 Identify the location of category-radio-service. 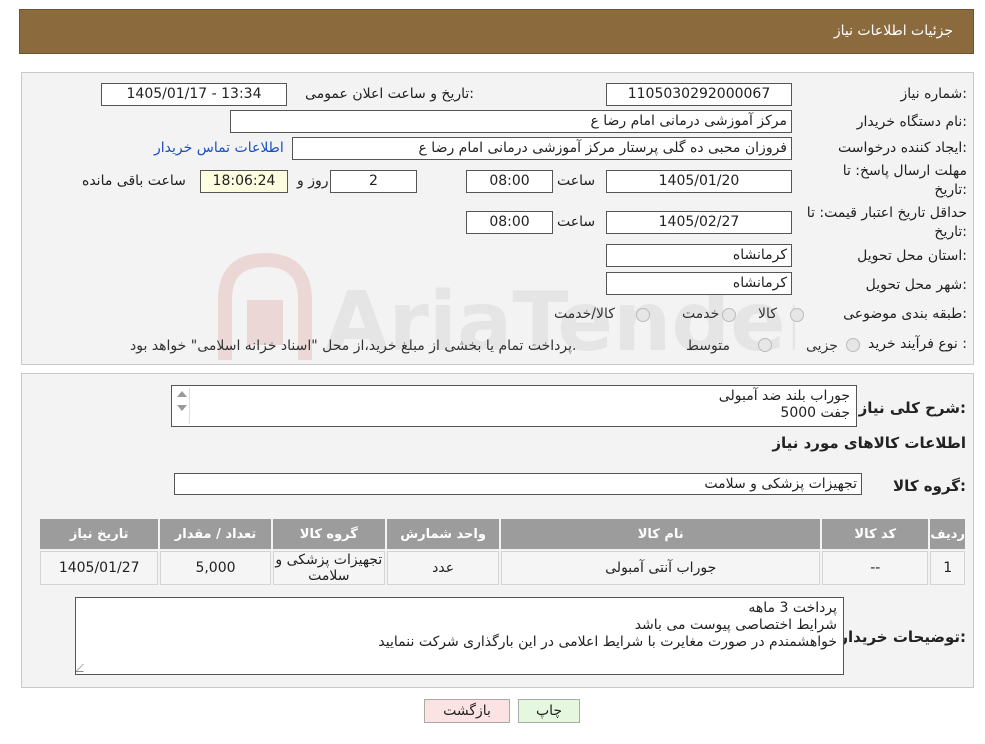
(729, 315).